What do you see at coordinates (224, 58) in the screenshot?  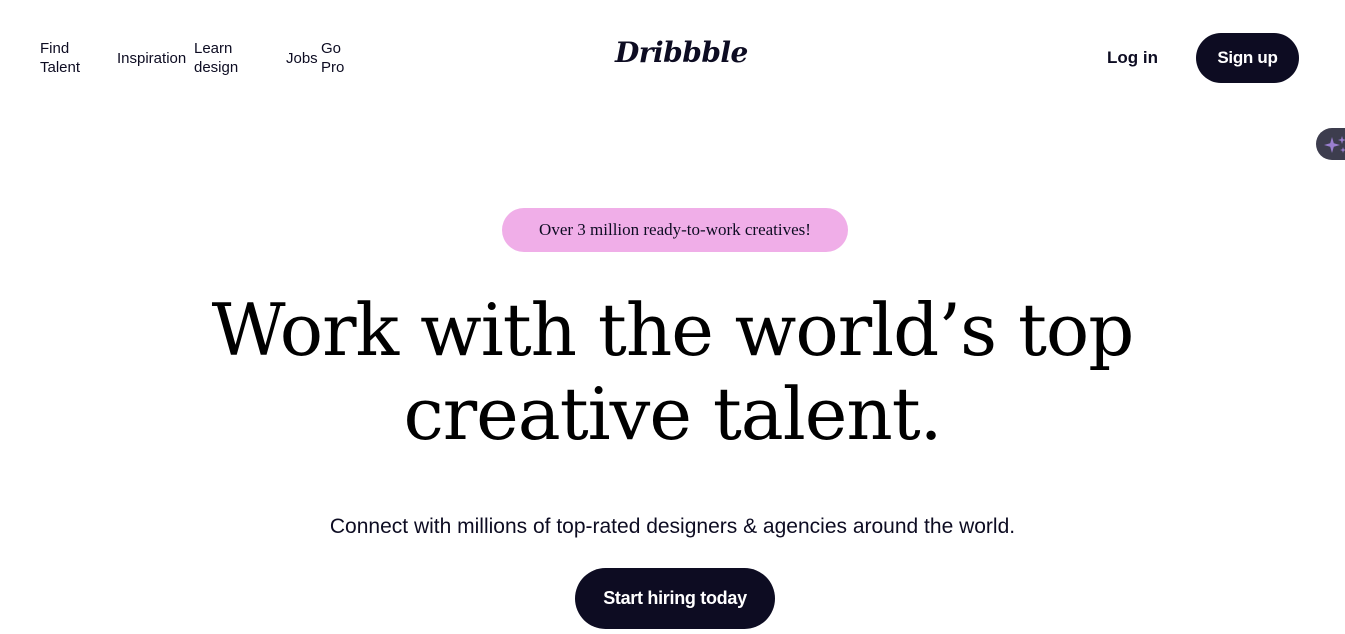 I see `nav-link-learn-design: Learn design` at bounding box center [224, 58].